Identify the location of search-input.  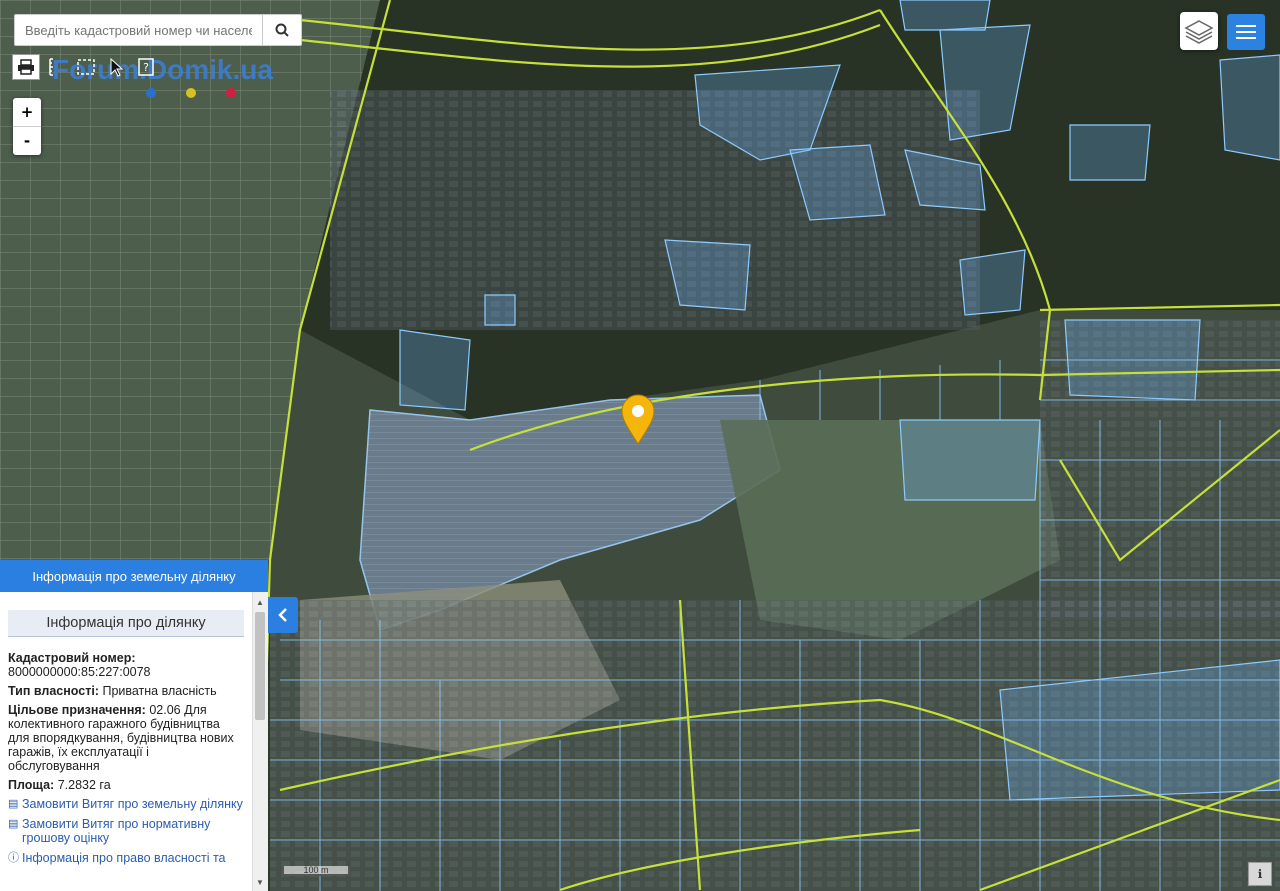
(138, 30).